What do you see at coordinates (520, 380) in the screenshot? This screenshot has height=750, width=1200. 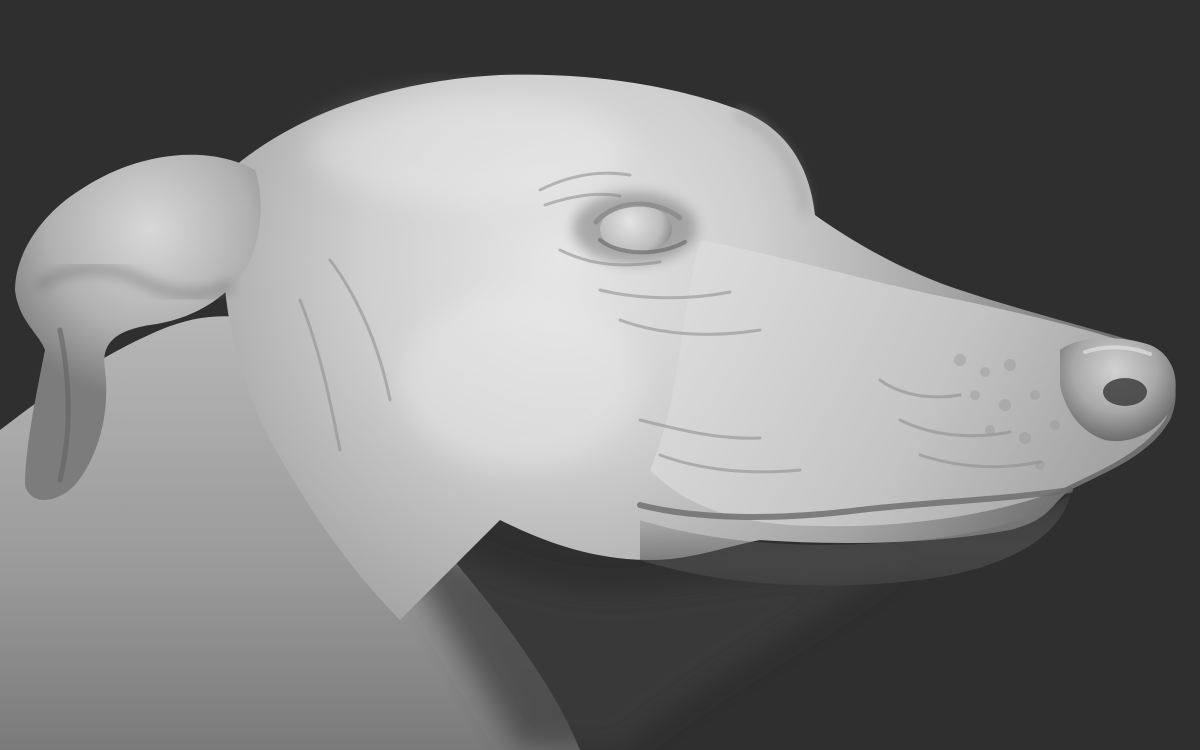 I see `cheek-highlight` at bounding box center [520, 380].